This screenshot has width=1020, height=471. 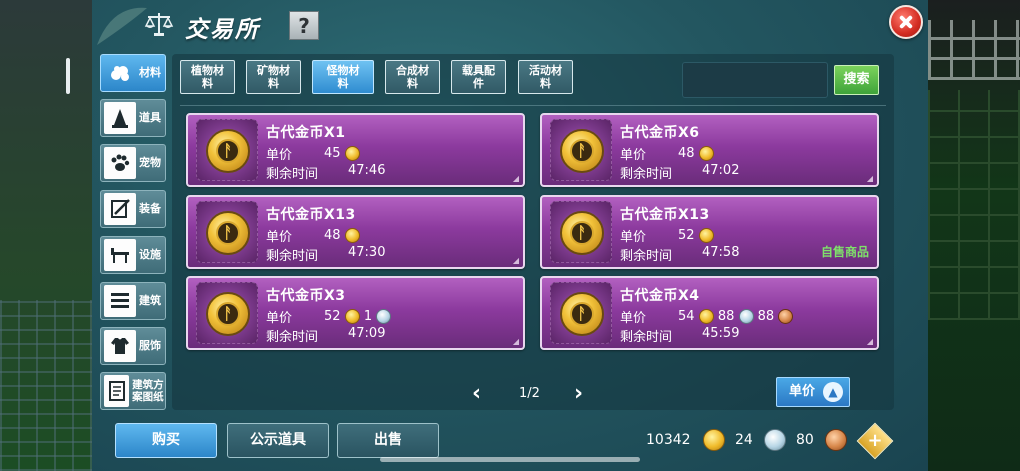 I want to click on sort-label: 单价, so click(x=802, y=391).